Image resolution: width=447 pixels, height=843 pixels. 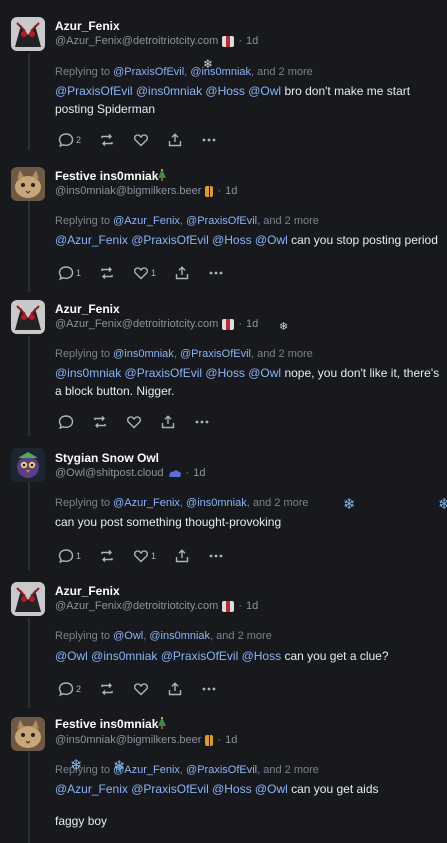 I want to click on like-icon, so click(x=134, y=422).